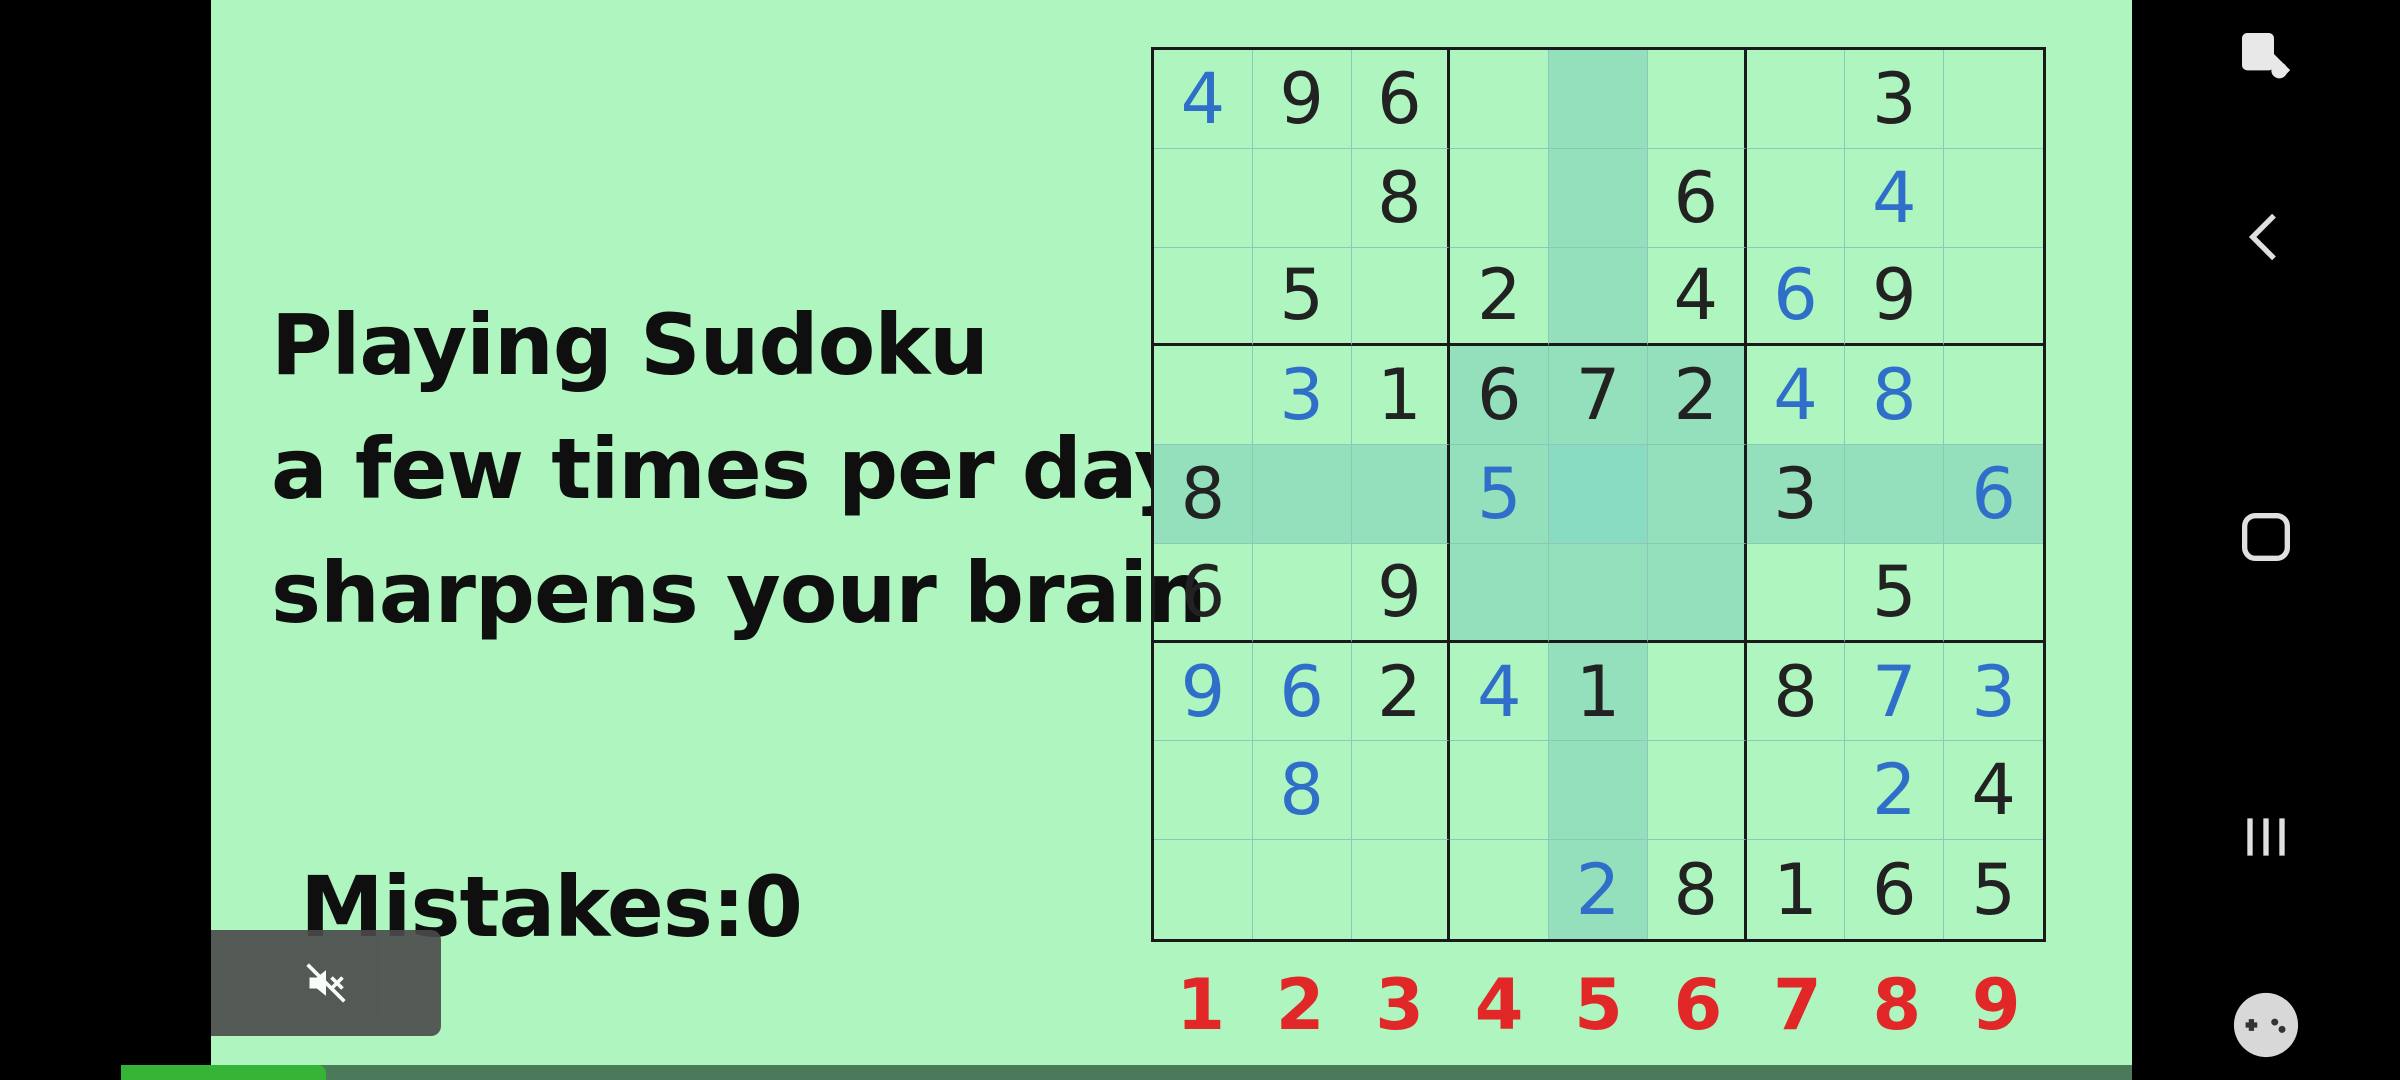 This screenshot has height=1080, width=2400. What do you see at coordinates (1203, 99) in the screenshot?
I see `sudoku-cell-r1-c1: 4` at bounding box center [1203, 99].